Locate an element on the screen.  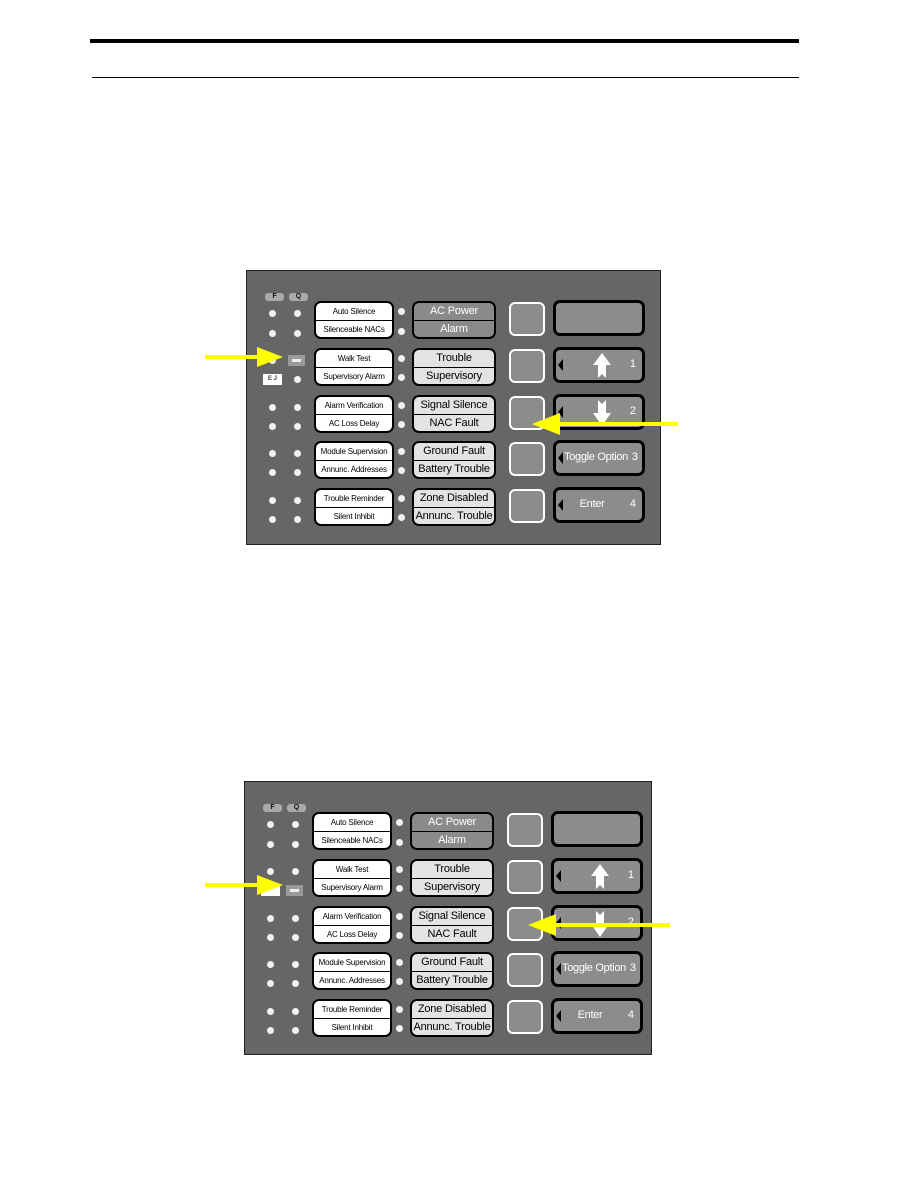
status-label: Zone Disabled is located at coordinates (454, 498).